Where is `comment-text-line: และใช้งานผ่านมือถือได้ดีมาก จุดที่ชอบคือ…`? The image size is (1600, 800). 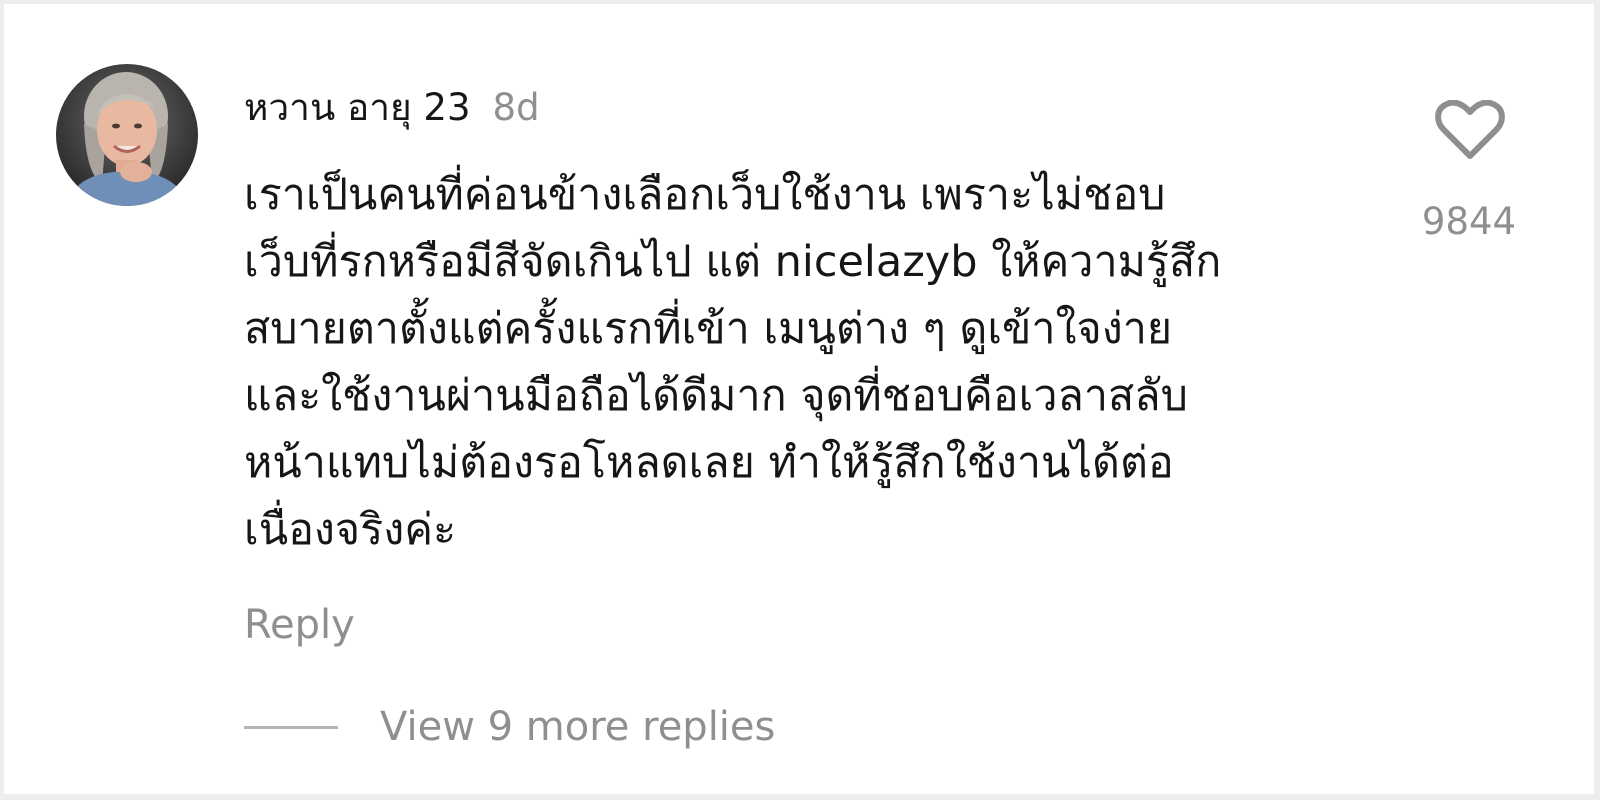 comment-text-line: และใช้งานผ่านมือถือได้ดีมาก จุดที่ชอบคือ… is located at coordinates (716, 396).